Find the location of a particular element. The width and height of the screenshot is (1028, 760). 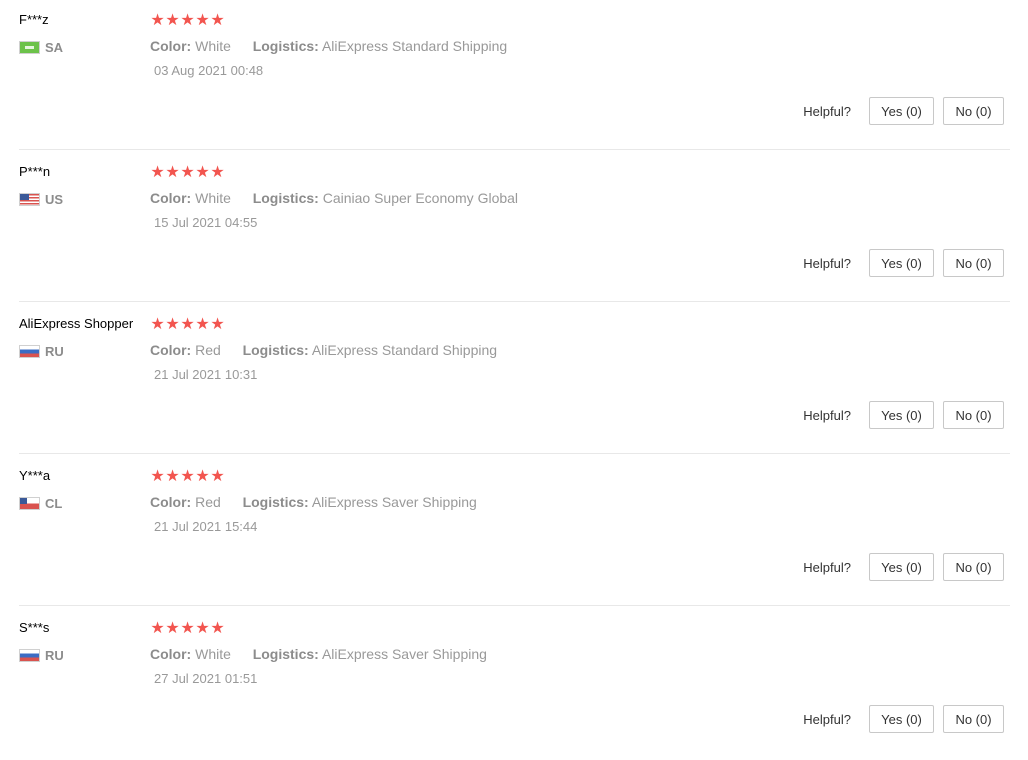

reviewer-country: SA is located at coordinates (41, 47).